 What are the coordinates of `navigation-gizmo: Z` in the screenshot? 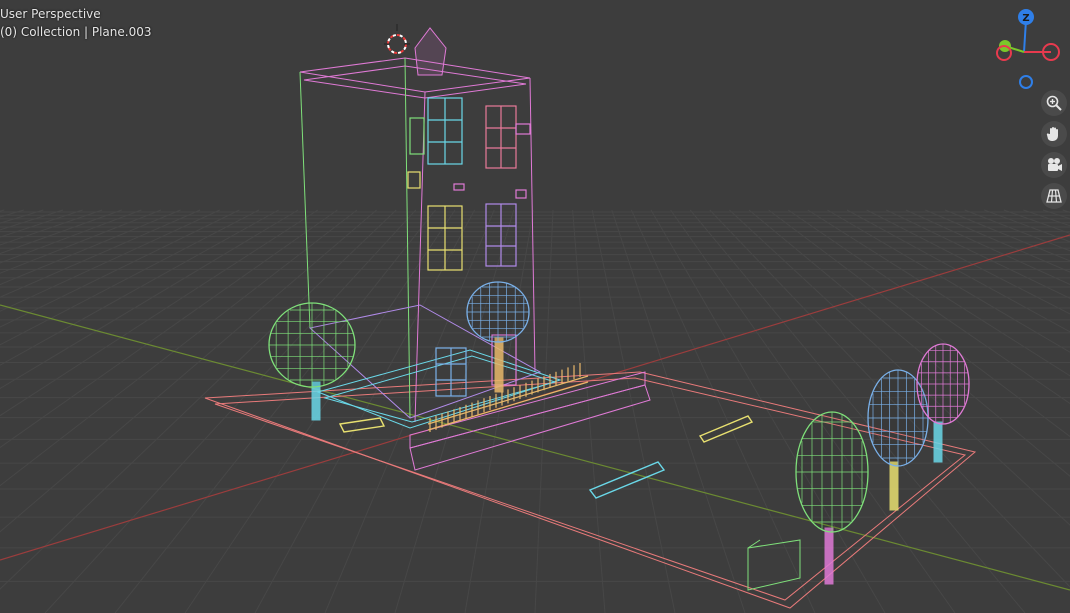 It's located at (1027, 50).